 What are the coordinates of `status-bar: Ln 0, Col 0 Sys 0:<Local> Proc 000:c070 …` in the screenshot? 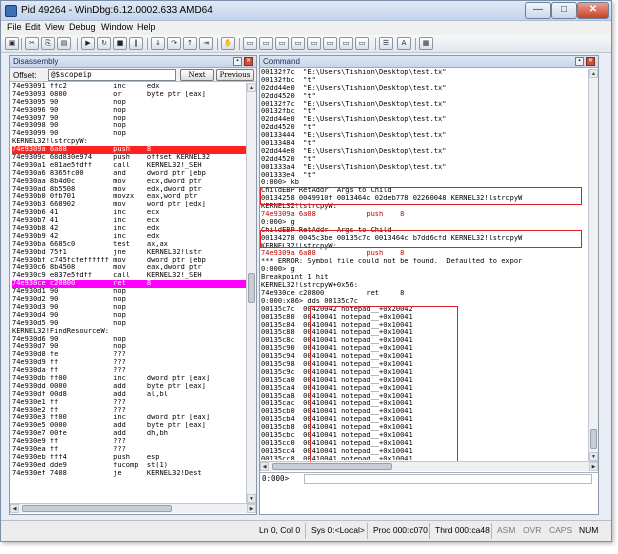 It's located at (306, 530).